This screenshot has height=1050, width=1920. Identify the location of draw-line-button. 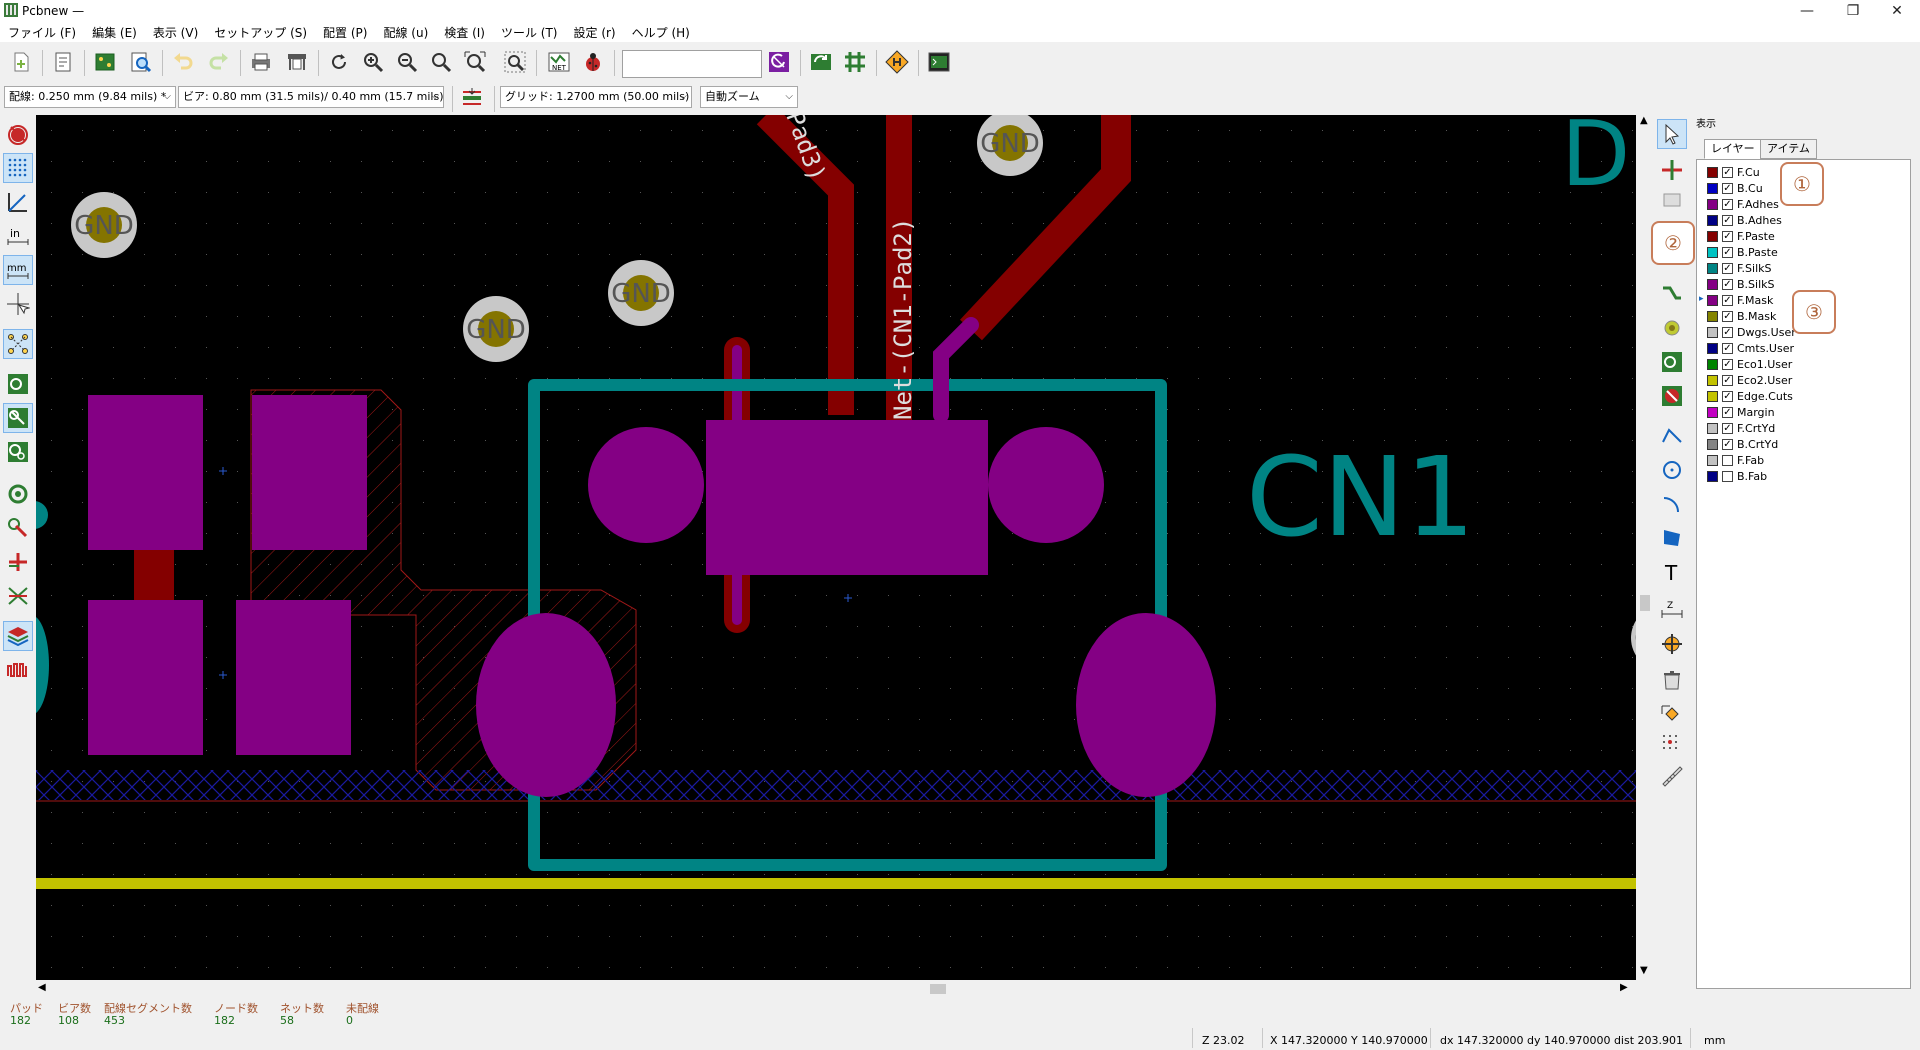
(1672, 436).